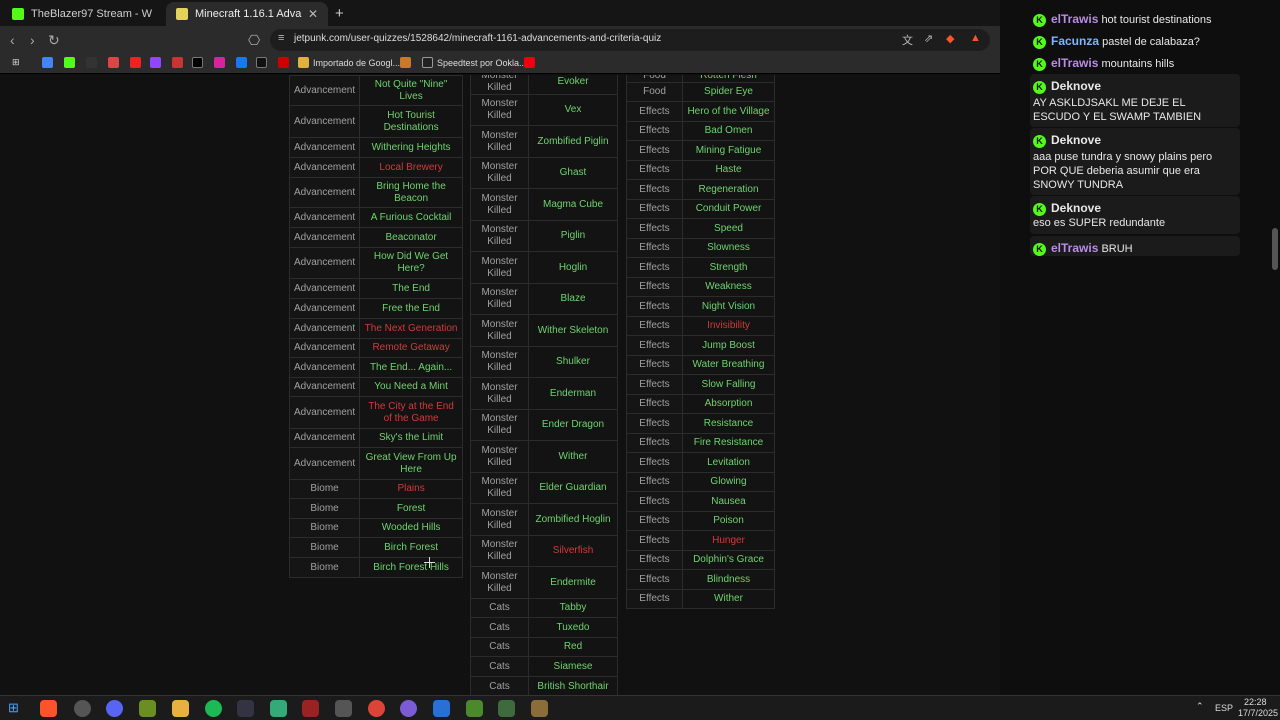 The height and width of the screenshot is (720, 1280). Describe the element at coordinates (221, 62) in the screenshot. I see `bookmark-instagram` at that location.